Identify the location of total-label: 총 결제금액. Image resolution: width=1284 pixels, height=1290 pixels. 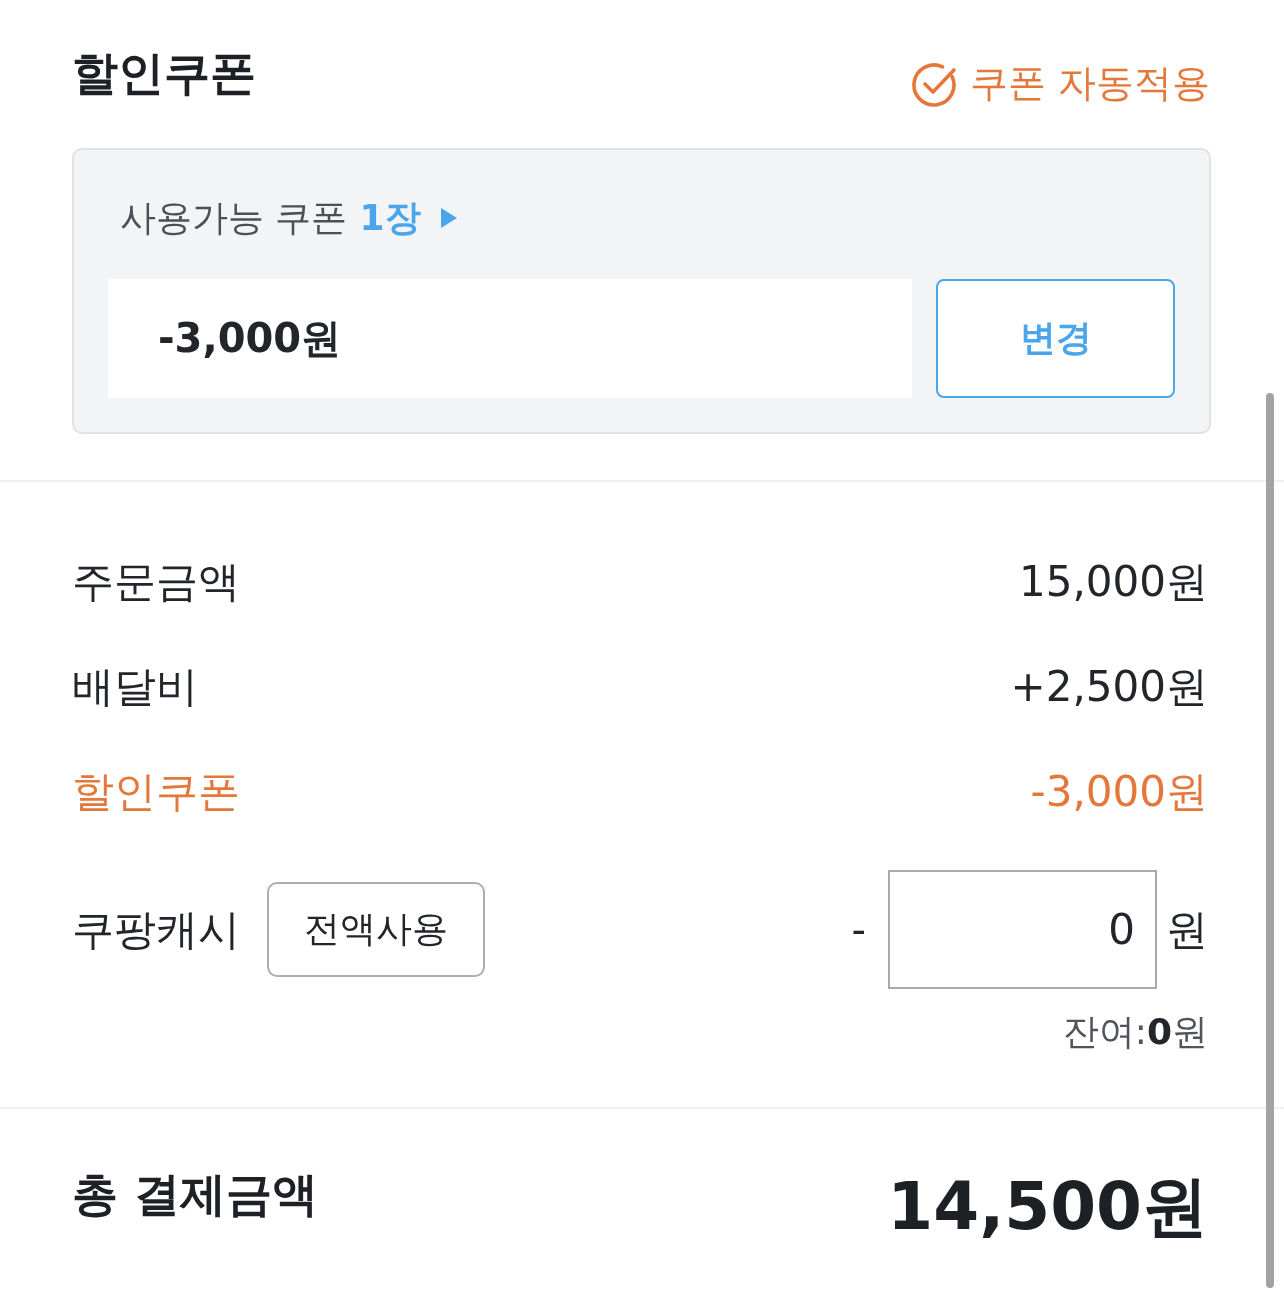
(195, 1194).